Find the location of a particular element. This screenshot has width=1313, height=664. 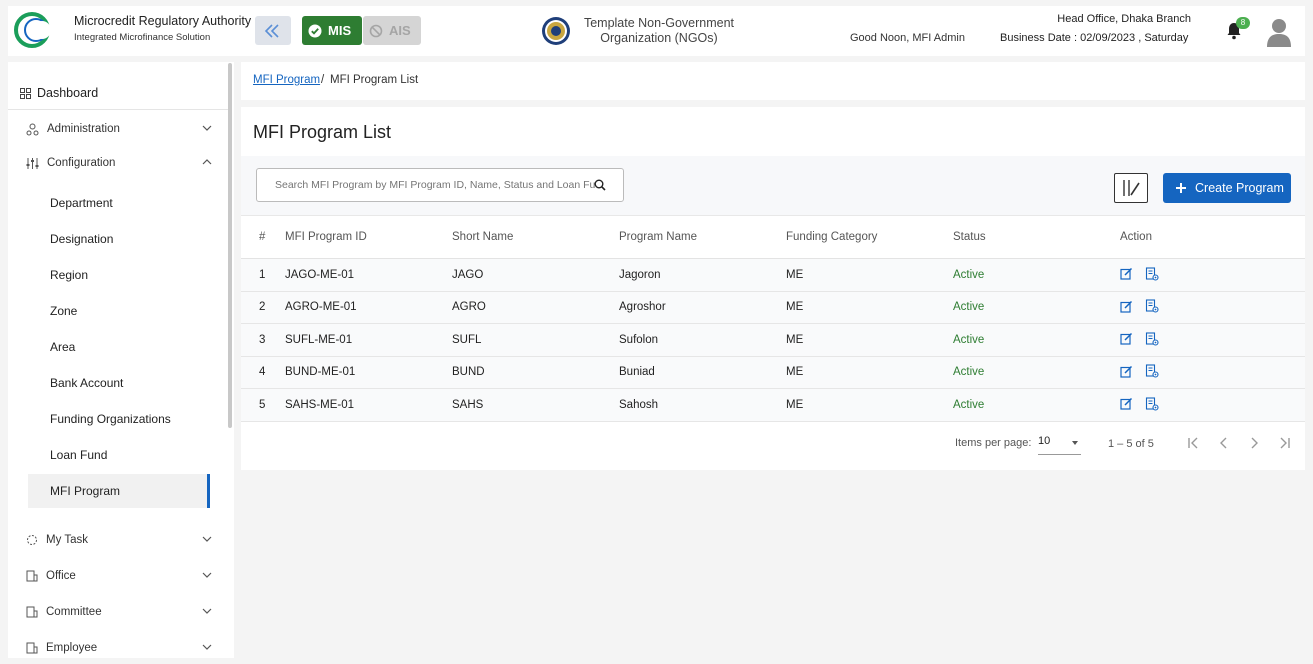

column-header-program-id: MFI Program ID is located at coordinates (368, 237).